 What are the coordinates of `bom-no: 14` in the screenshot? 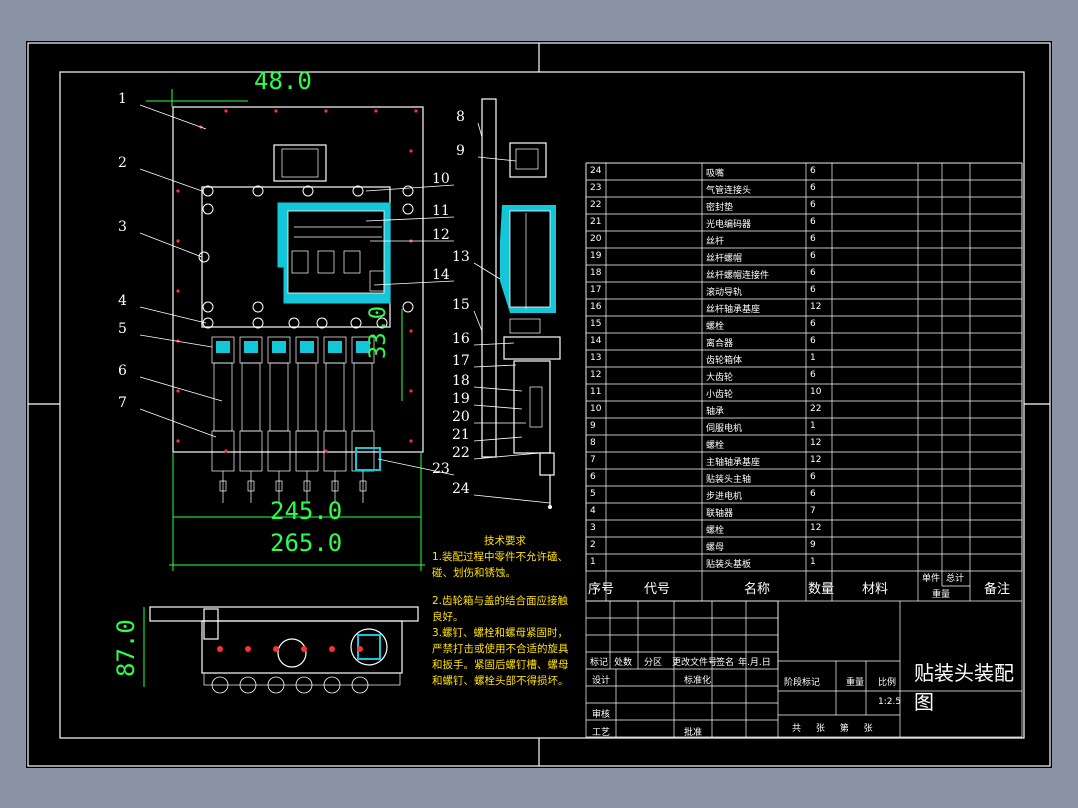 It's located at (596, 341).